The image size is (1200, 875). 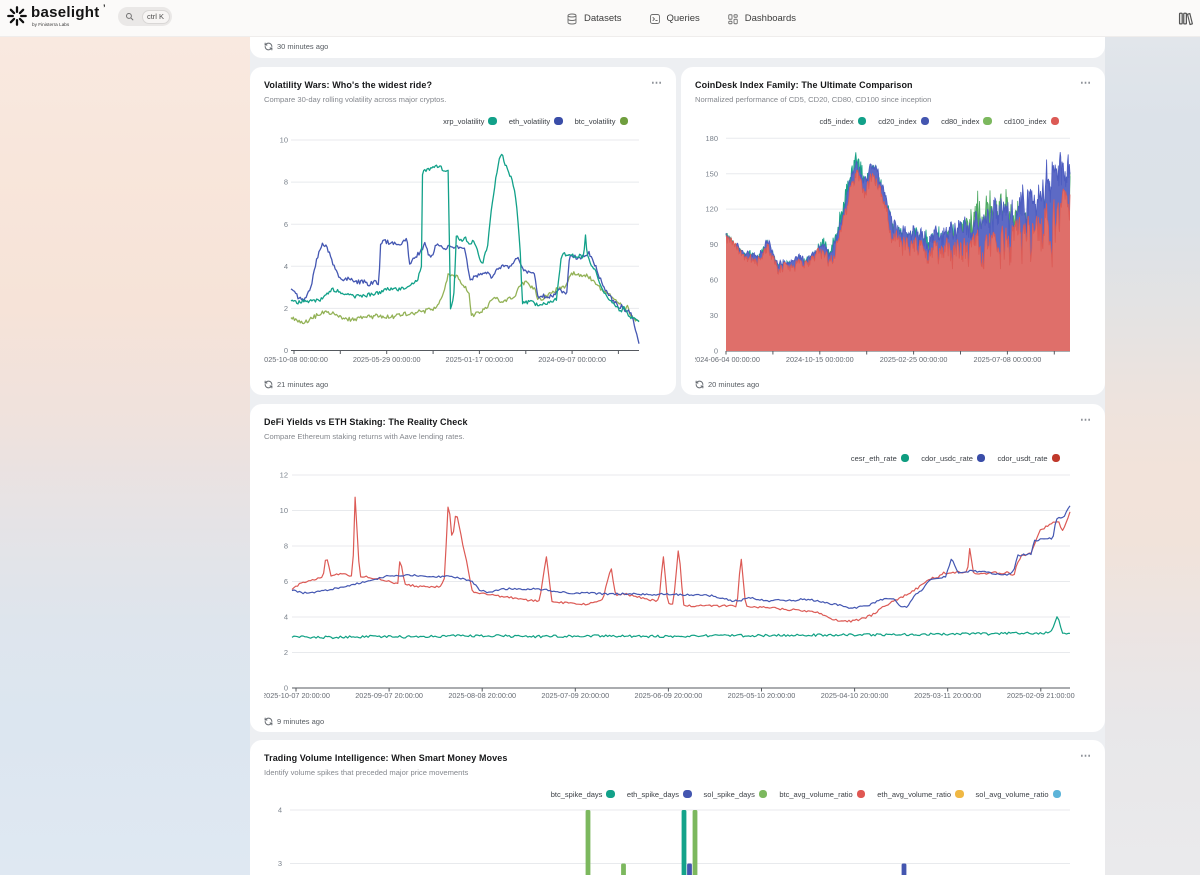 What do you see at coordinates (947, 695) in the screenshot?
I see `svg-text: 2025-03-11 20:00:00` at bounding box center [947, 695].